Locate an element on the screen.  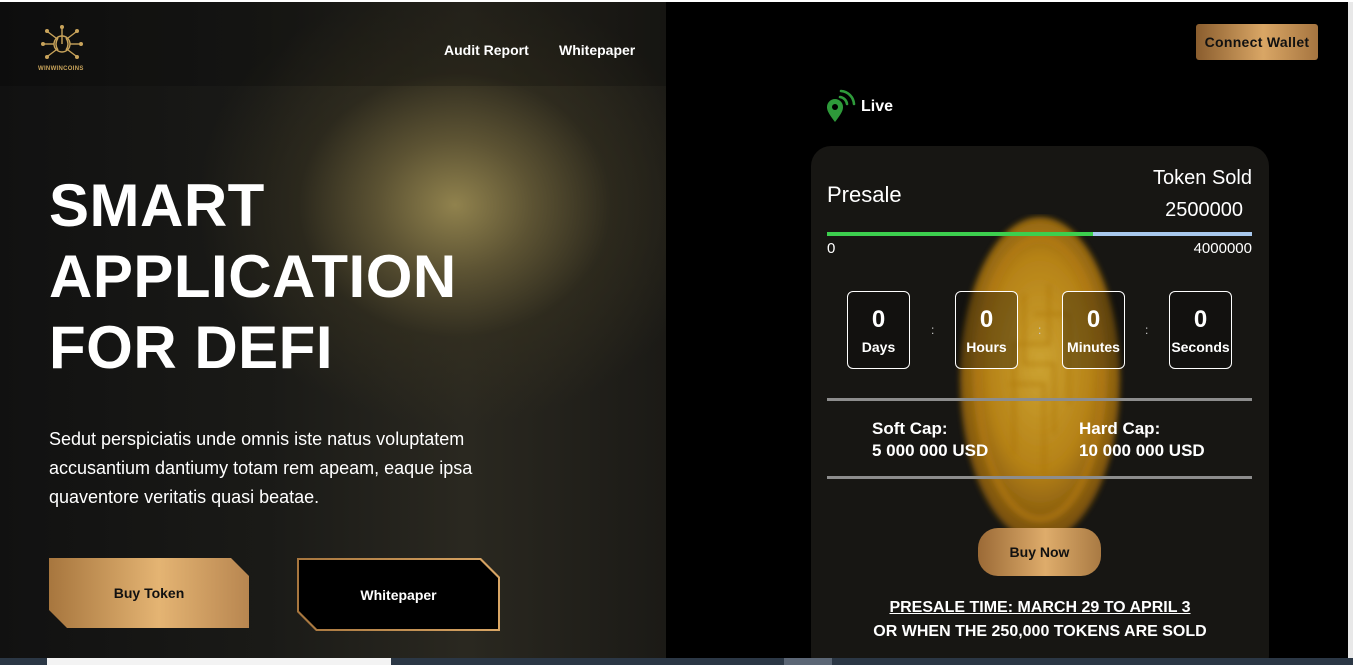
countdown-days: 0 Days is located at coordinates (878, 330).